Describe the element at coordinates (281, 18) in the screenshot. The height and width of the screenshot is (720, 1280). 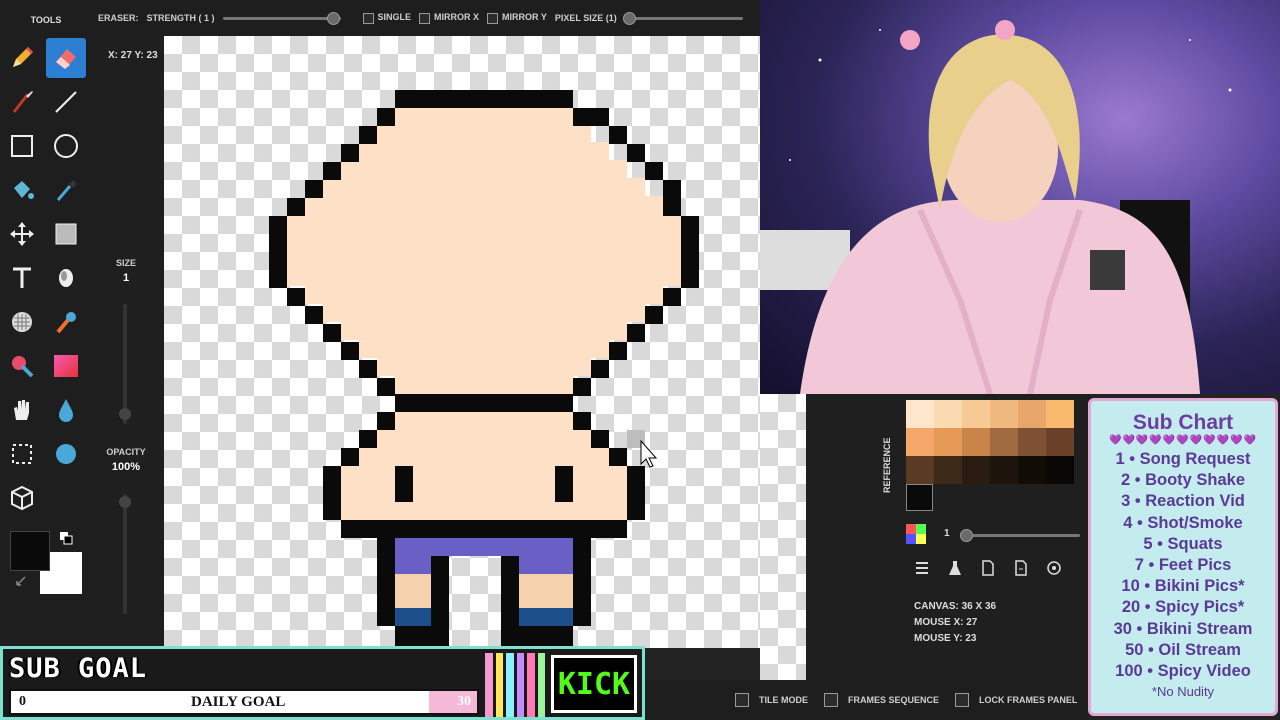
I see `strength-slider` at that location.